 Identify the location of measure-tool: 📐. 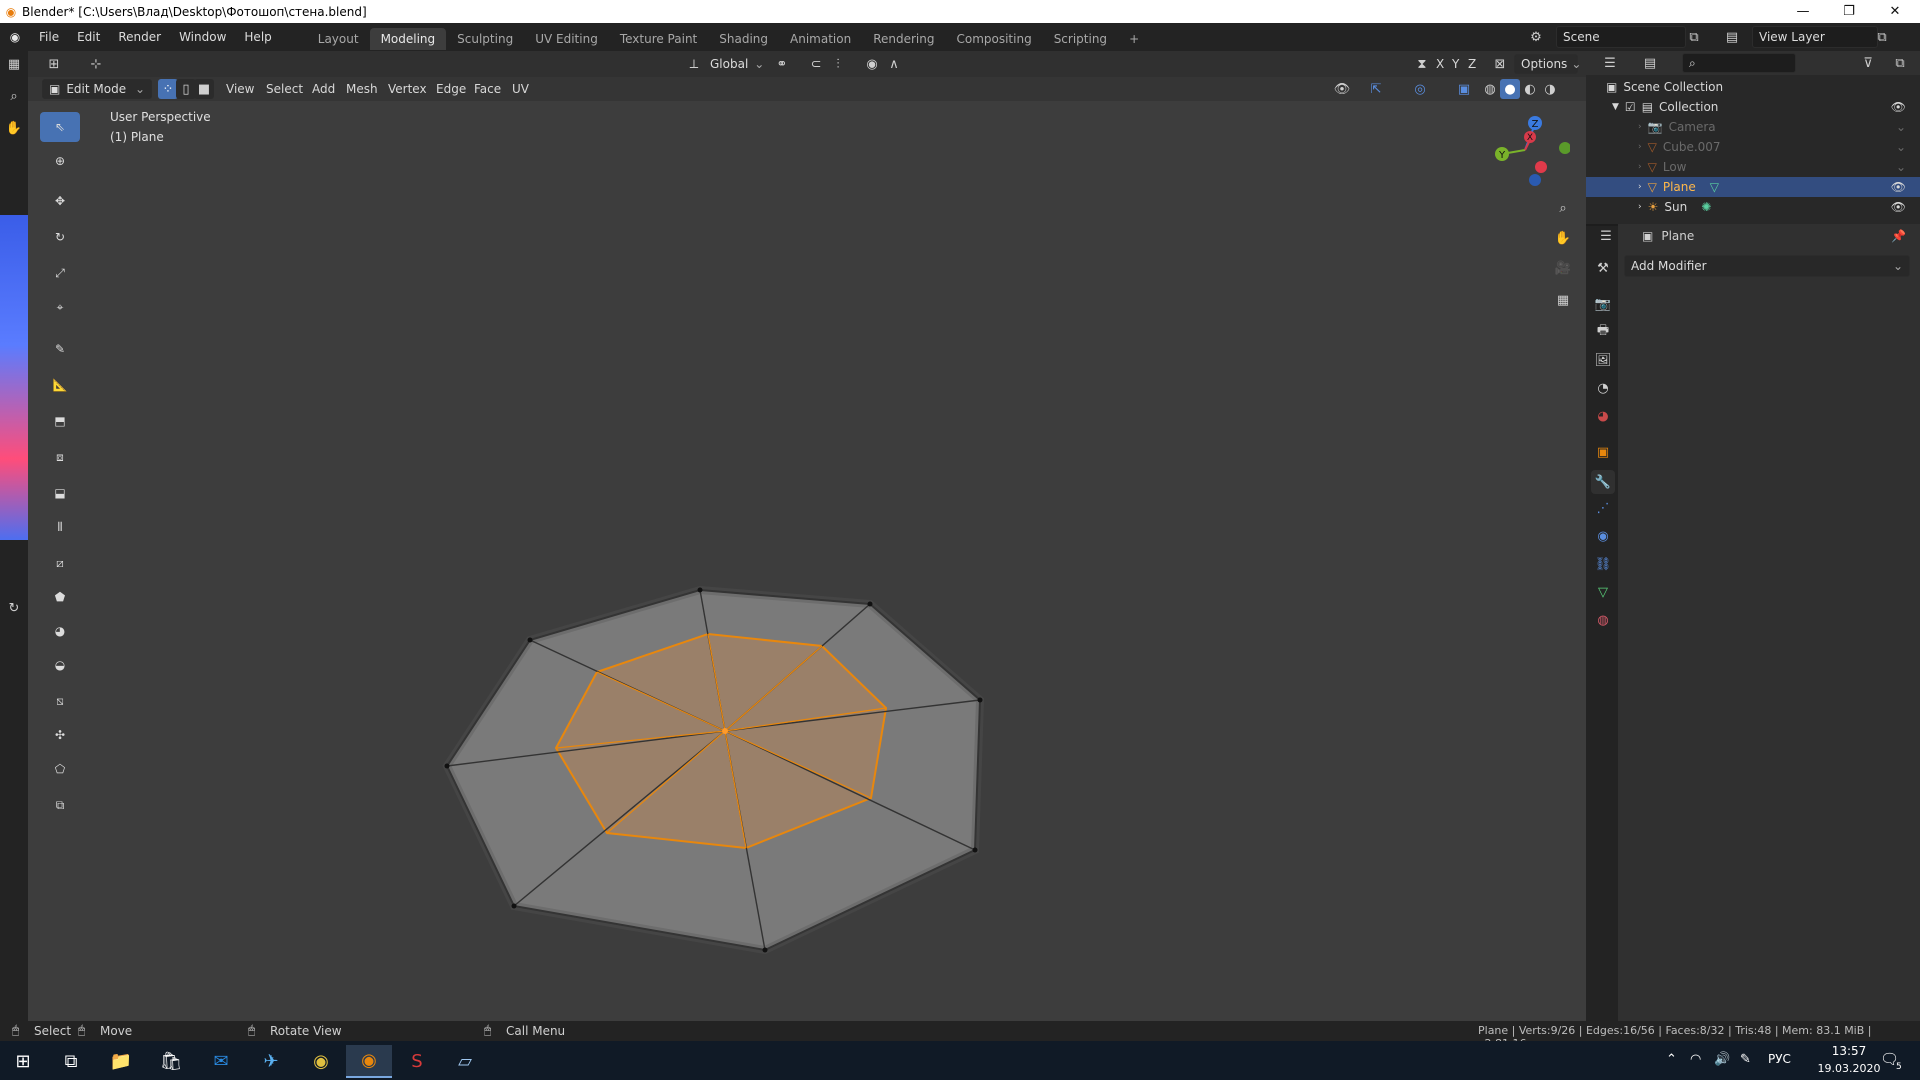
(60, 385).